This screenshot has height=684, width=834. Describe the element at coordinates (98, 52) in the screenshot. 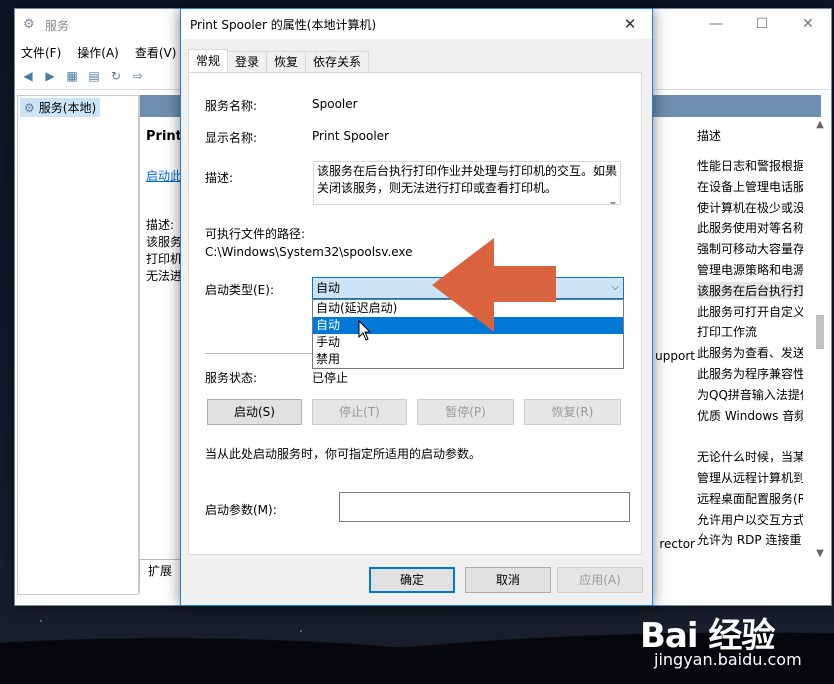

I see `menu-action: 操作(A)` at that location.